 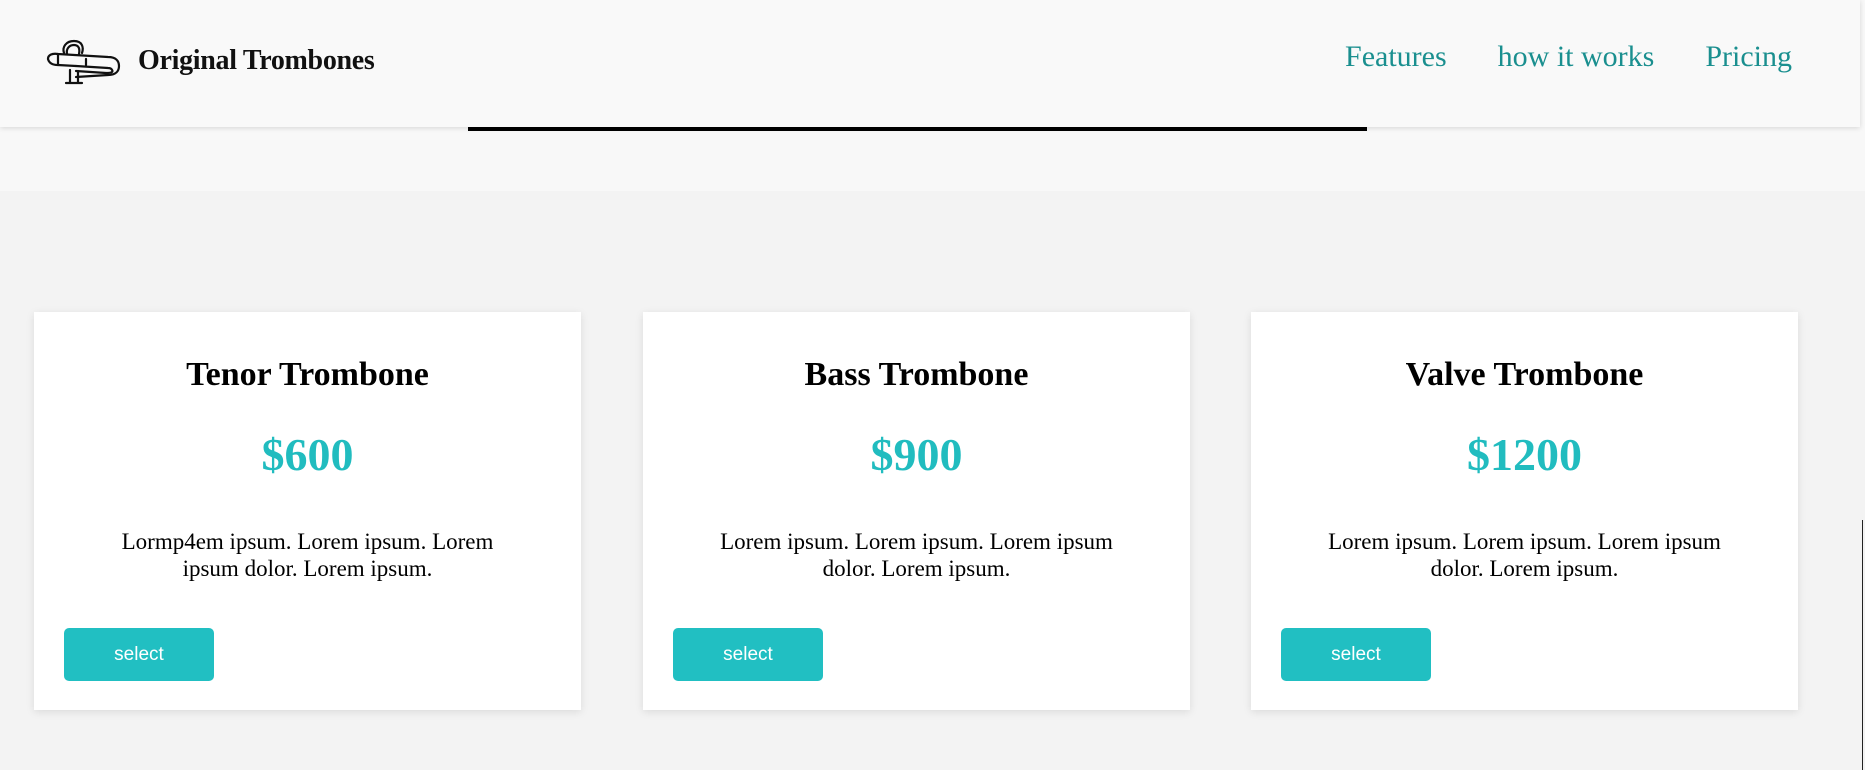 What do you see at coordinates (1356, 654) in the screenshot?
I see `select-button-valve: select` at bounding box center [1356, 654].